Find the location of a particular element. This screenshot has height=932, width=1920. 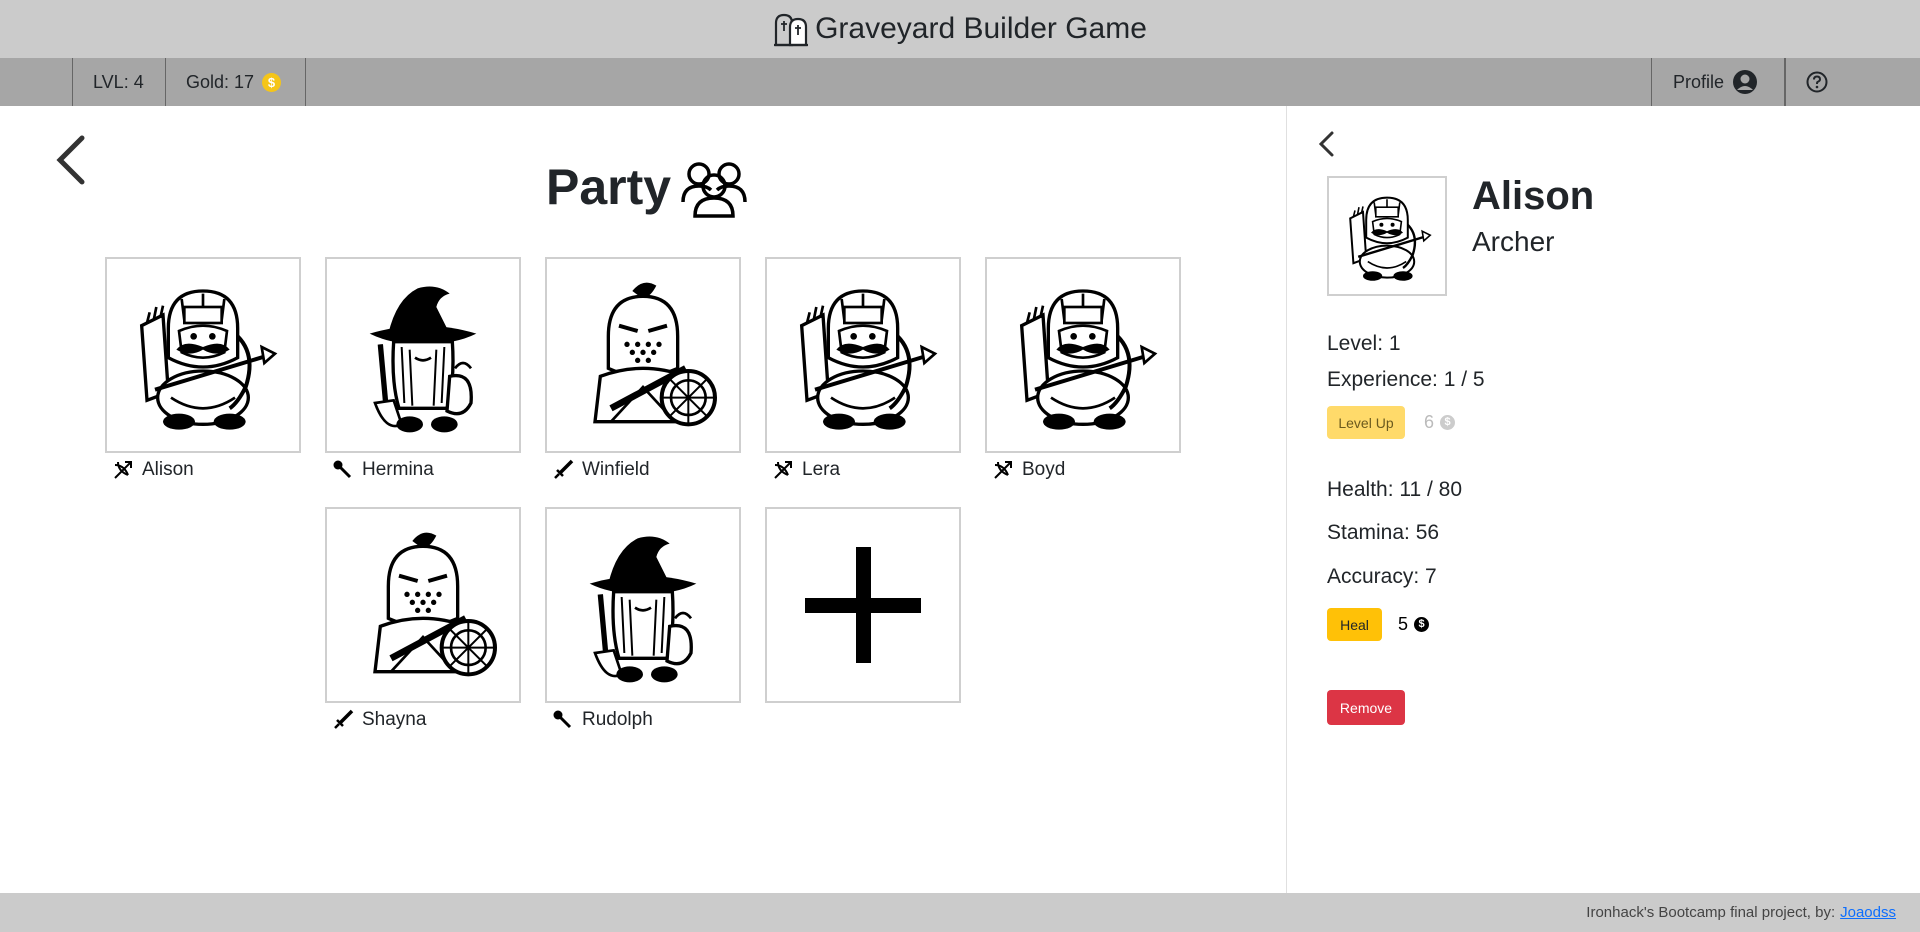

party-card-lera is located at coordinates (863, 355).